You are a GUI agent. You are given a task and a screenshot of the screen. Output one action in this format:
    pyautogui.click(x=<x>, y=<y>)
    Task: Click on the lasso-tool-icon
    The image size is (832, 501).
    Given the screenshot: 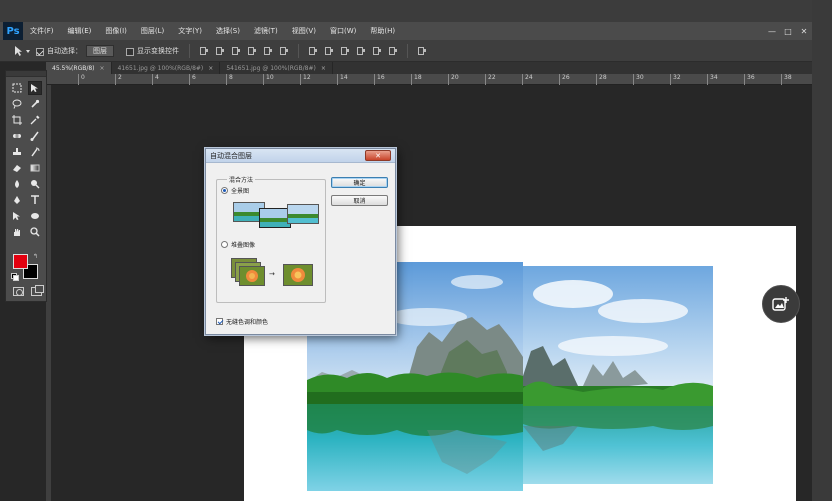 What is the action you would take?
    pyautogui.click(x=17, y=104)
    